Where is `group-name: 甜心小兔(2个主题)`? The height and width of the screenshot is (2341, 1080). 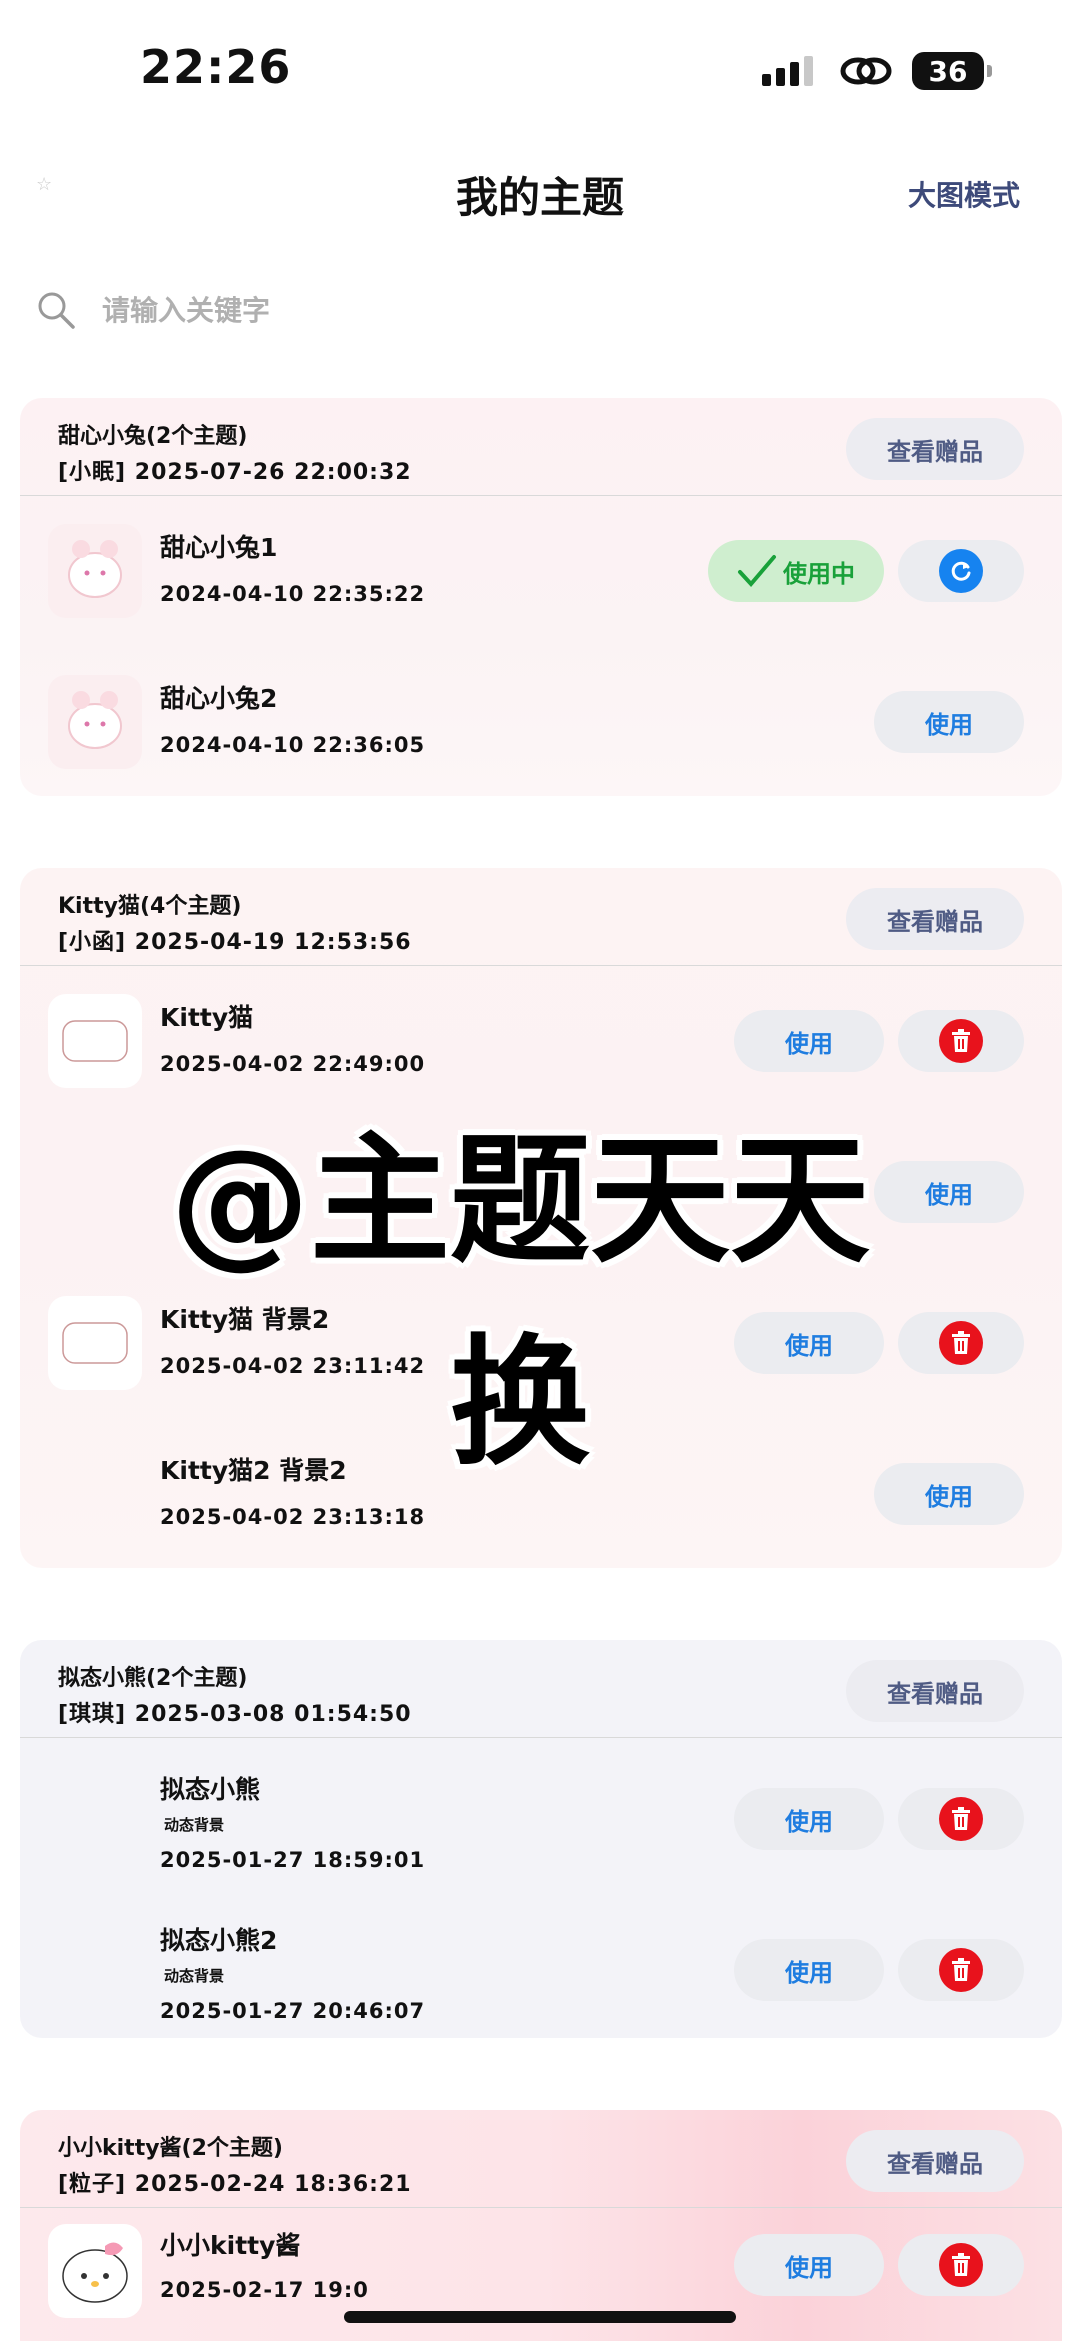 group-name: 甜心小兔(2个主题) is located at coordinates (153, 436).